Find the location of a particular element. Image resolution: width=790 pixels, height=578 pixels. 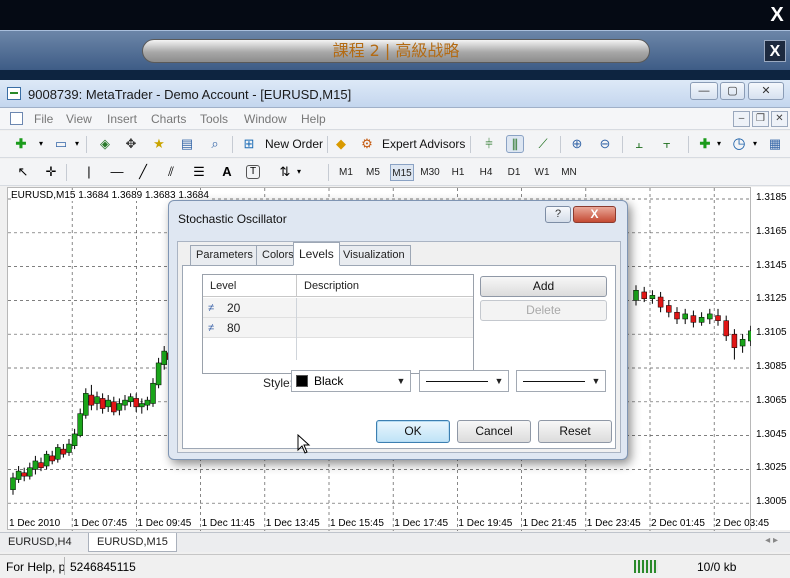

level-line-width-select: ▼ is located at coordinates (561, 381).